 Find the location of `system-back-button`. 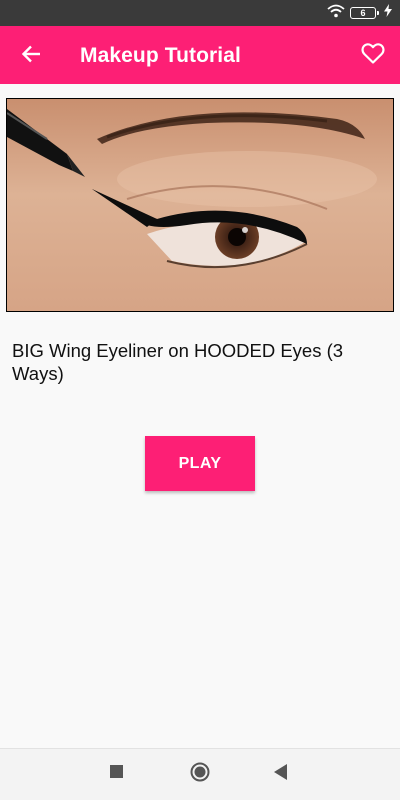

system-back-button is located at coordinates (281, 774).